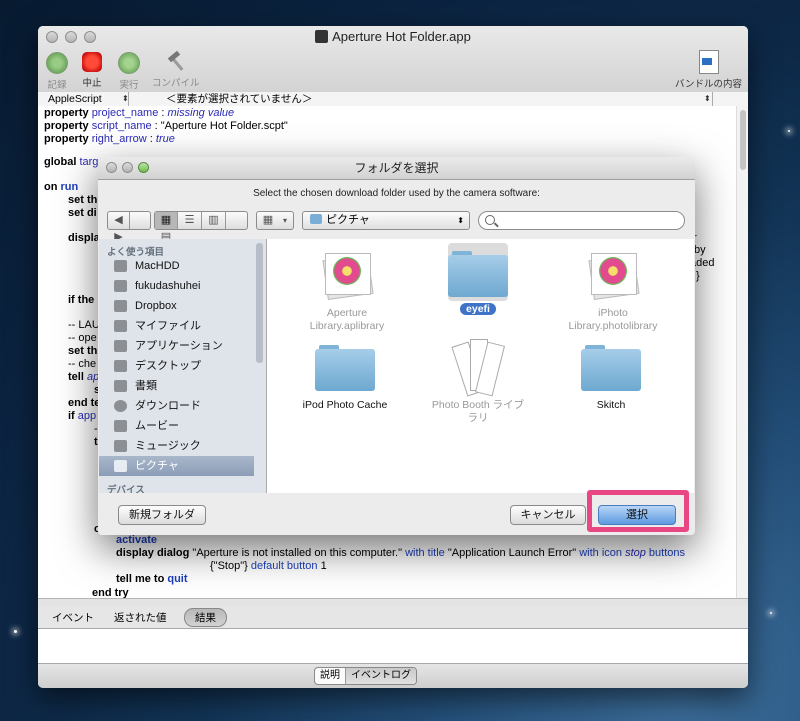 The image size is (800, 721). I want to click on file-label: iPhoto, so click(613, 313).